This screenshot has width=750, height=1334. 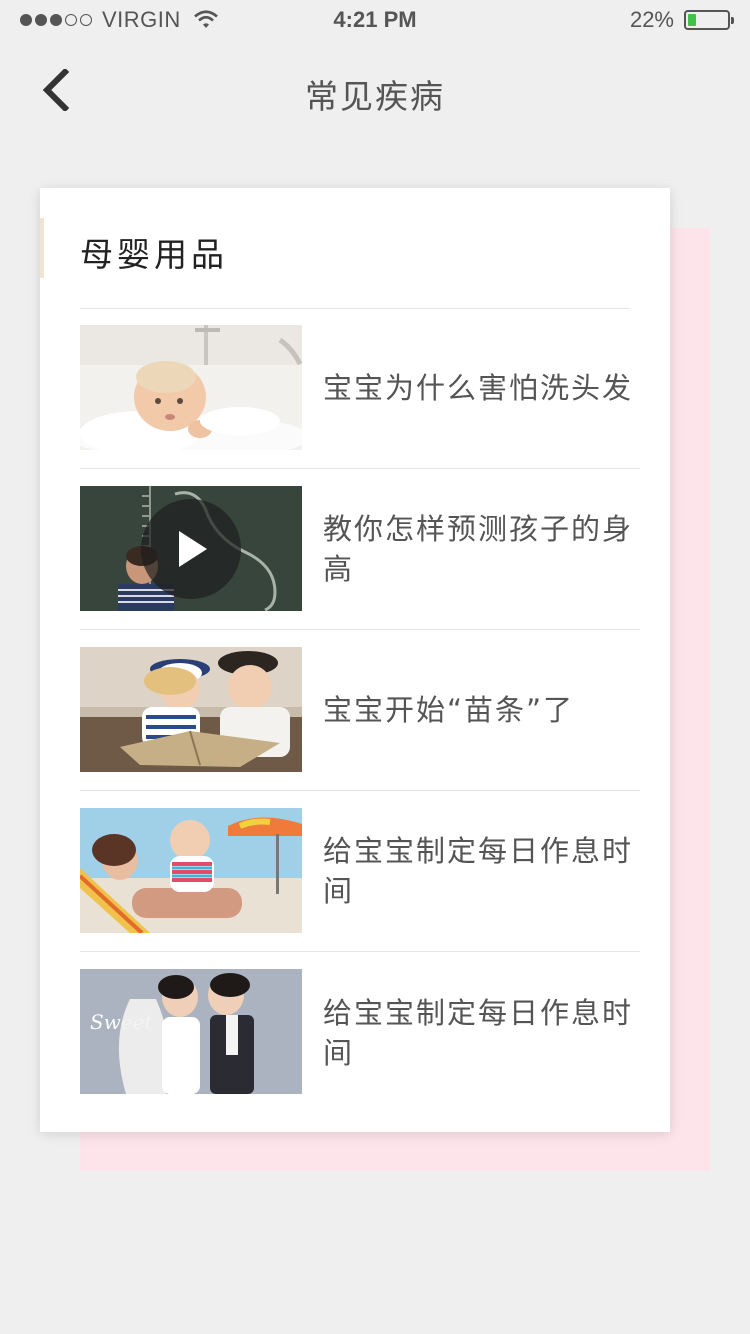 I want to click on battery-fill, so click(x=692, y=20).